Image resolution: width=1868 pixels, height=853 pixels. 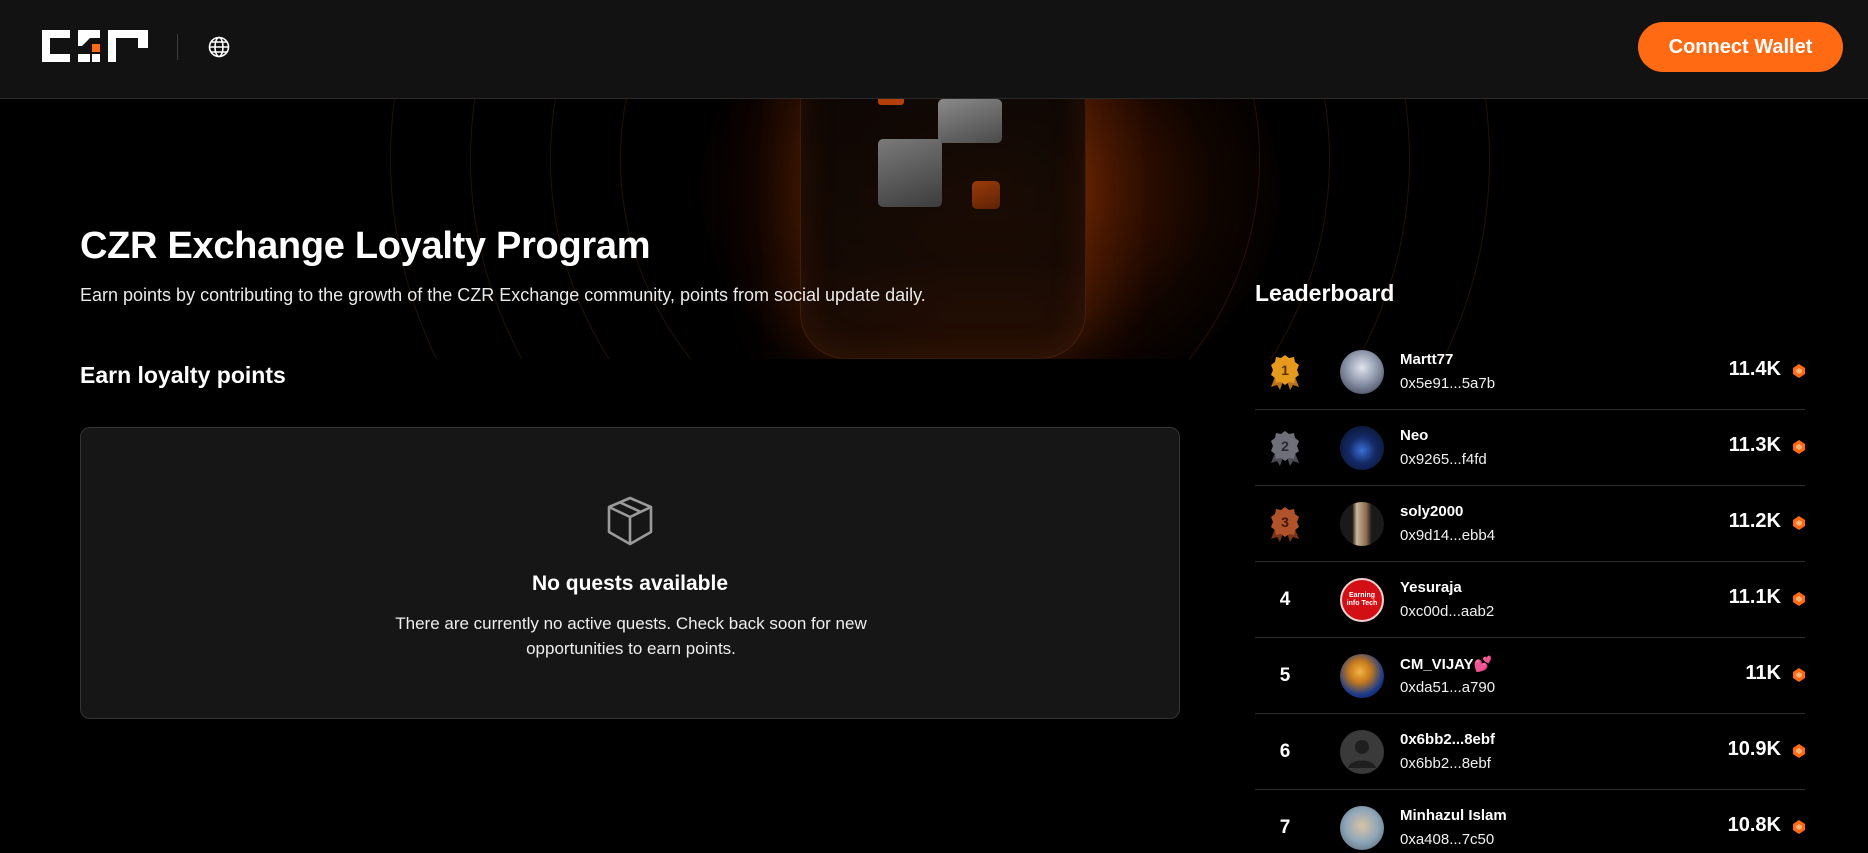 What do you see at coordinates (219, 47) in the screenshot?
I see `globe-icon` at bounding box center [219, 47].